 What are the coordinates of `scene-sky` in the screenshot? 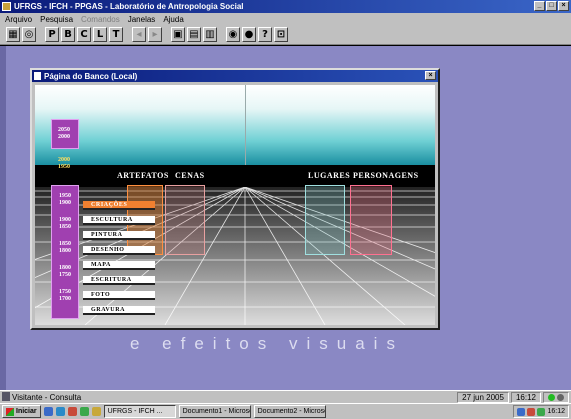 It's located at (235, 125).